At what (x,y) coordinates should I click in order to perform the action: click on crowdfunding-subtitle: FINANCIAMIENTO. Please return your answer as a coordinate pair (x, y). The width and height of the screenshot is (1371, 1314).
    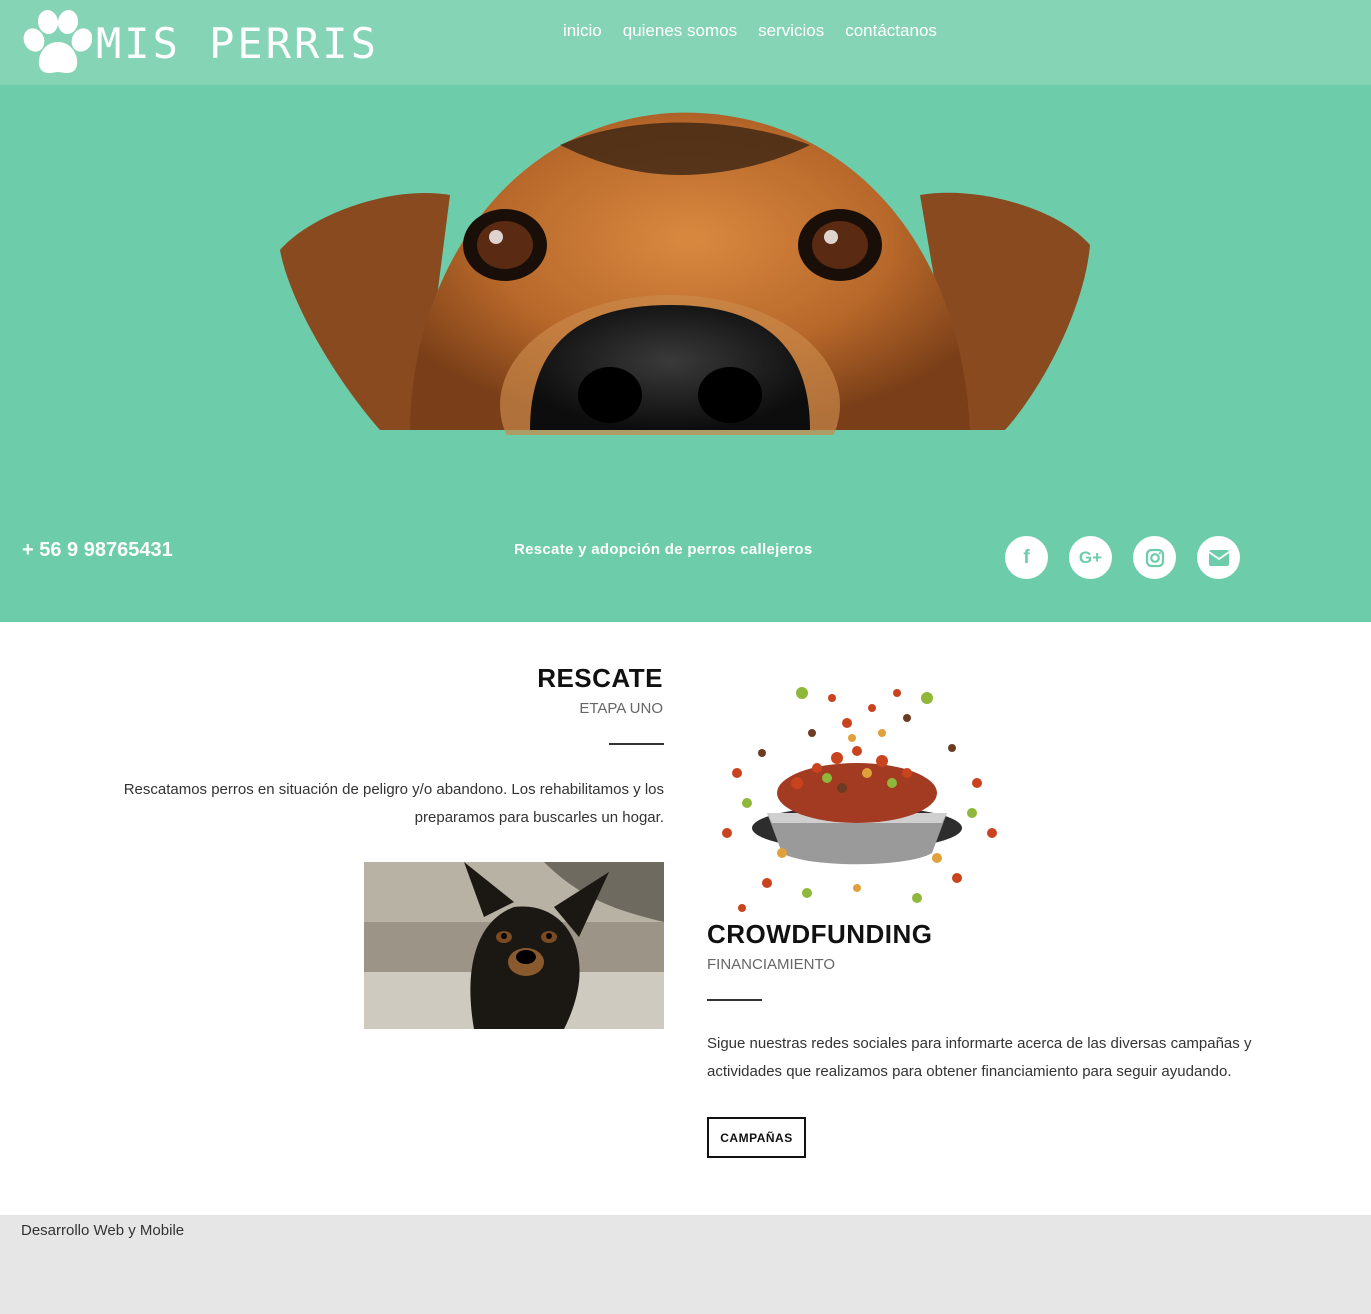
    Looking at the image, I should click on (771, 964).